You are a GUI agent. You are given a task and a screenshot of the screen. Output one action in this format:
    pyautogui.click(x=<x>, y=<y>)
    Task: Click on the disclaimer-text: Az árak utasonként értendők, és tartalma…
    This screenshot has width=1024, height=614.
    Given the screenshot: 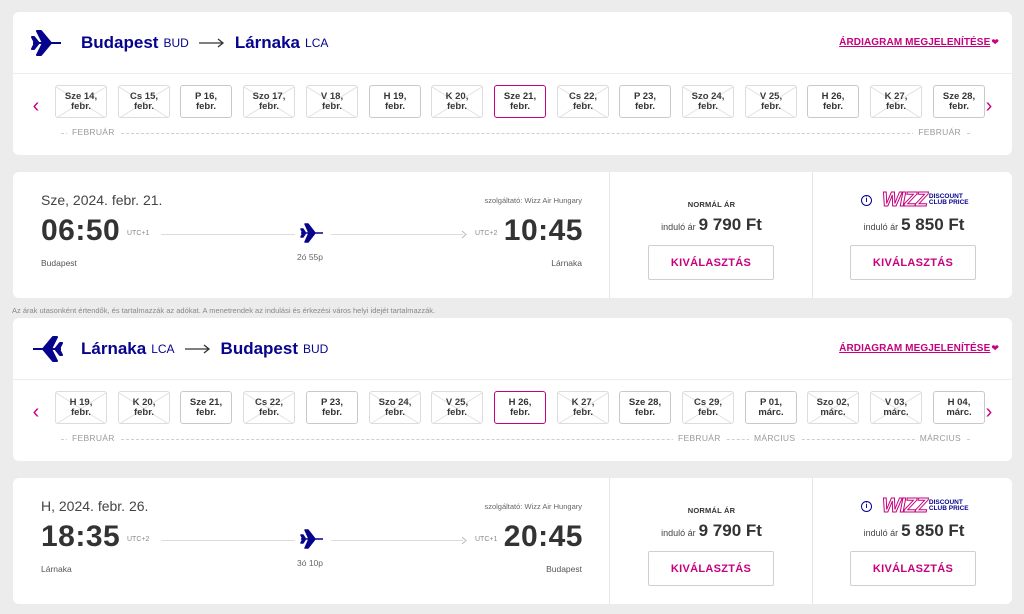 What is the action you would take?
    pyautogui.click(x=224, y=310)
    